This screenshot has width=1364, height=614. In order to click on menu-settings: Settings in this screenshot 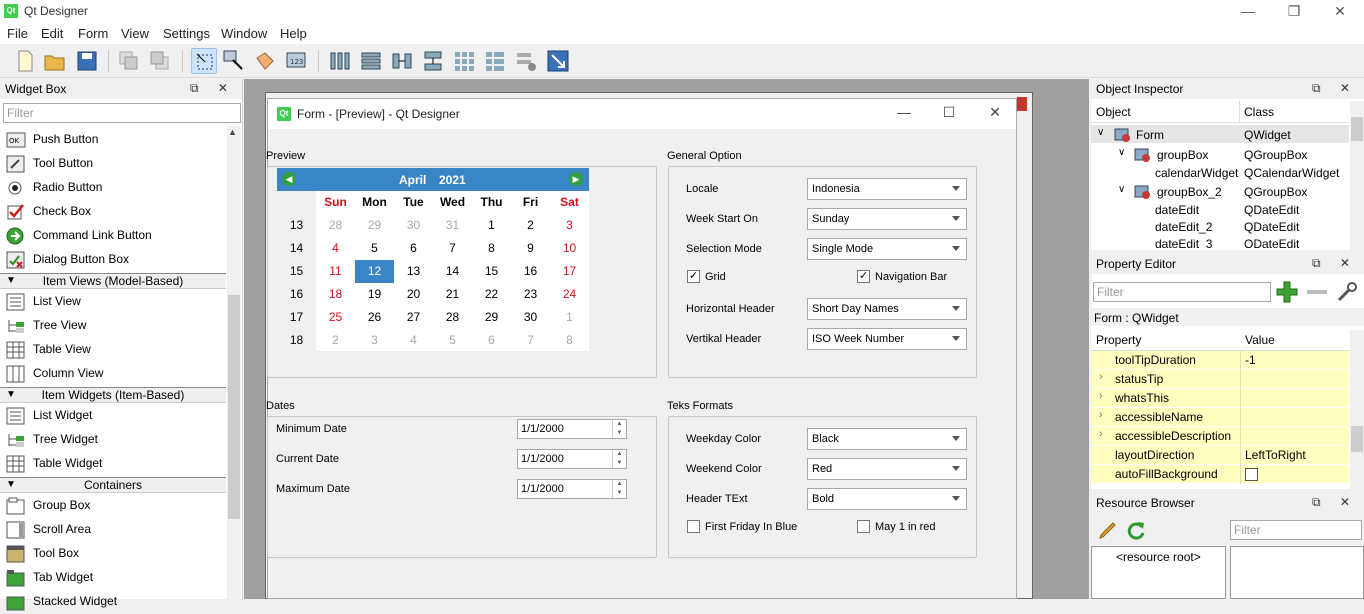, I will do `click(186, 33)`.